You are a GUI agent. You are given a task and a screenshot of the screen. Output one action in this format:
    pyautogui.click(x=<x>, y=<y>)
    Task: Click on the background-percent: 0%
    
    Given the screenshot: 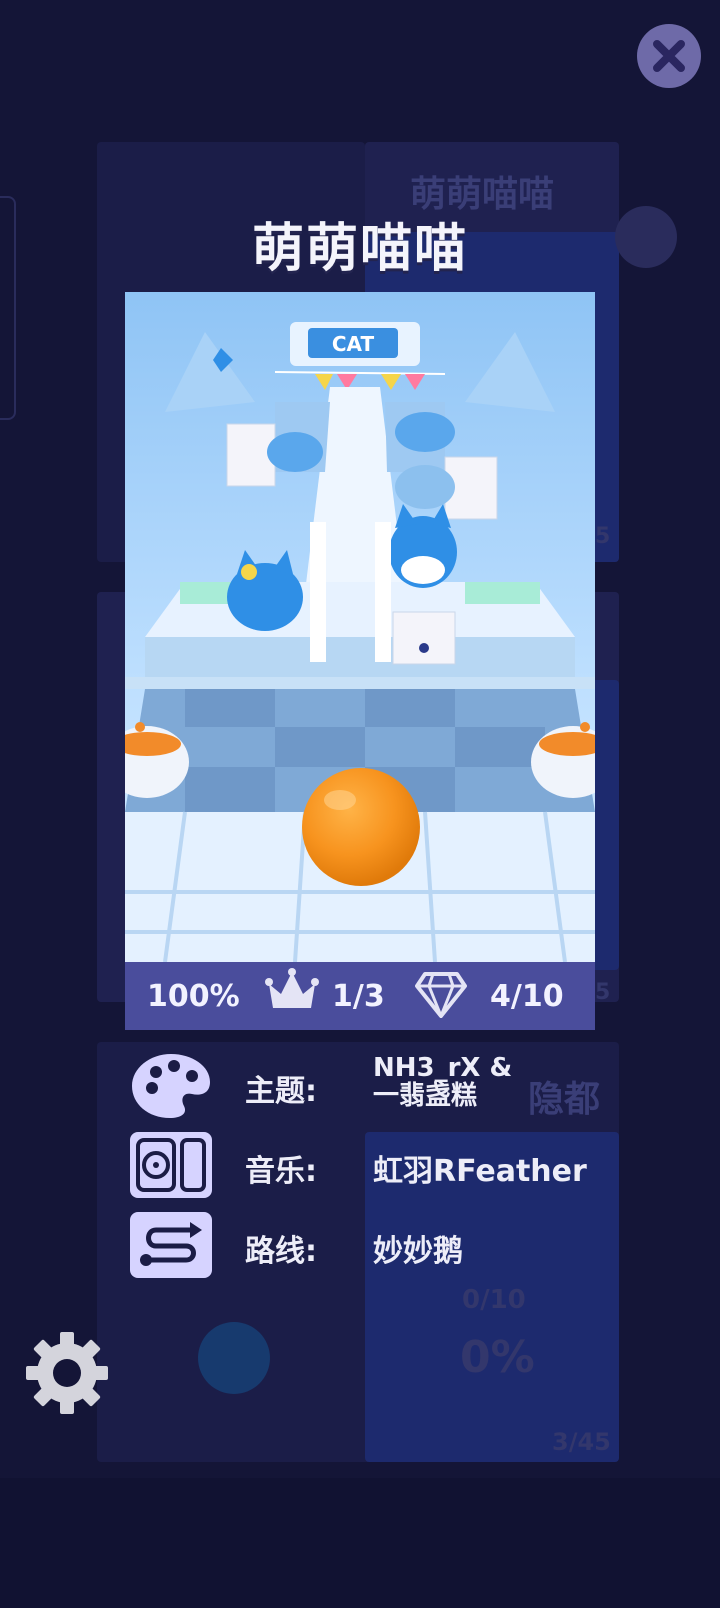 What is the action you would take?
    pyautogui.click(x=497, y=1357)
    